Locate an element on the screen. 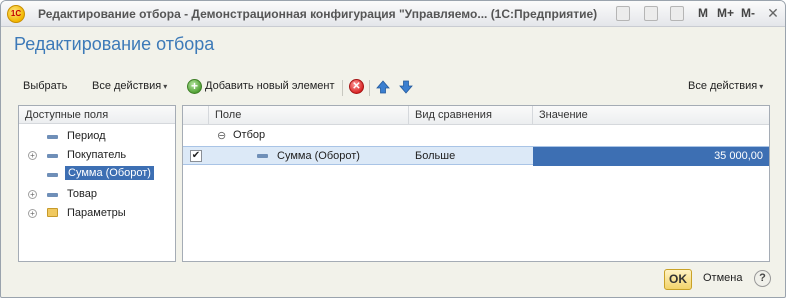  close-icon: ✕ is located at coordinates (773, 13).